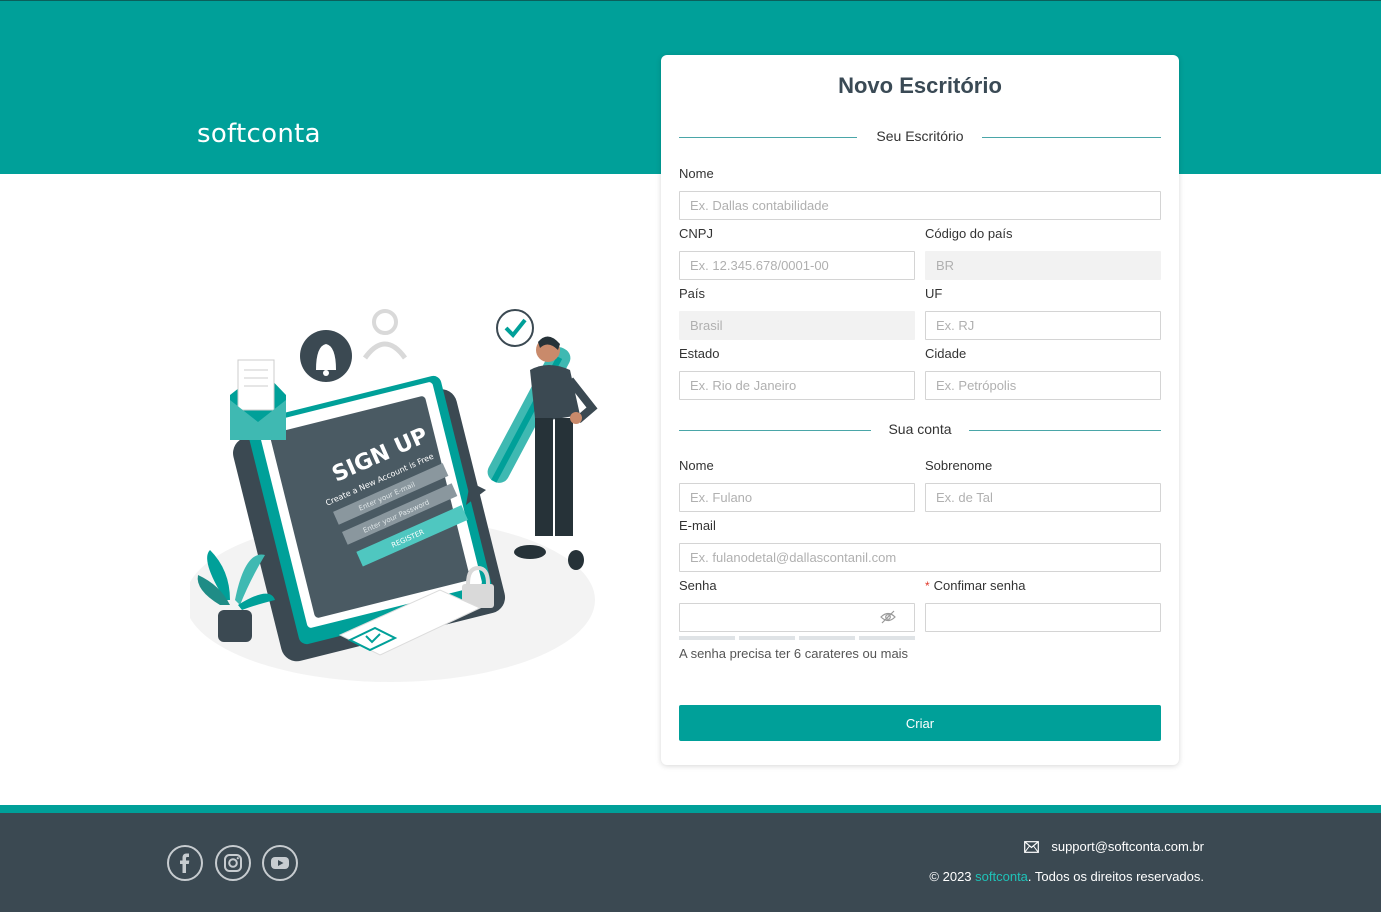 This screenshot has width=1381, height=912. What do you see at coordinates (1043, 385) in the screenshot?
I see `city-input` at bounding box center [1043, 385].